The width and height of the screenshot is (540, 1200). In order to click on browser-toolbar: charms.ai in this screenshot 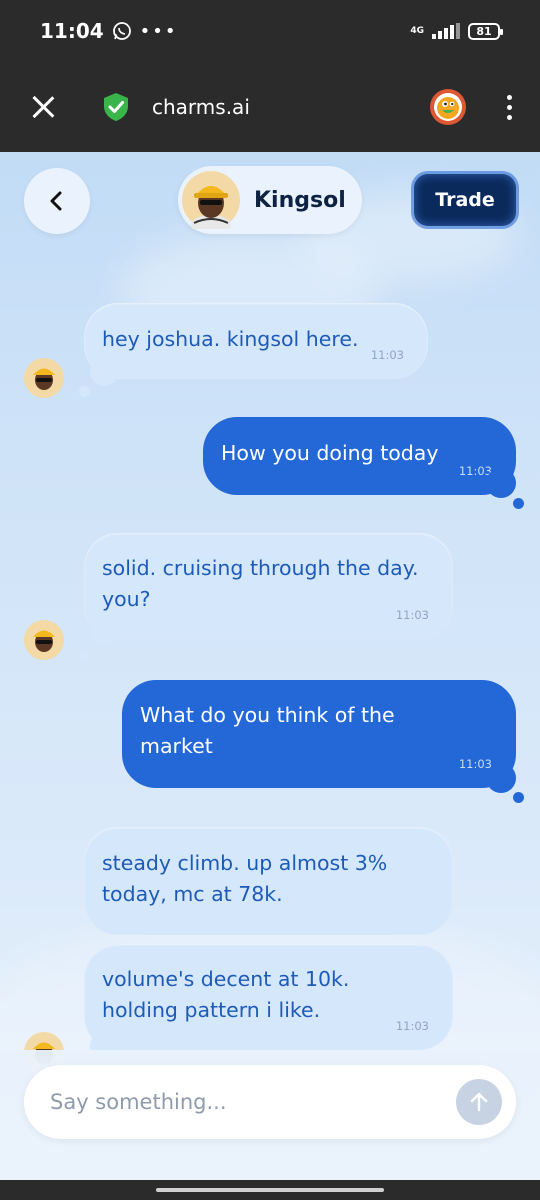, I will do `click(270, 107)`.